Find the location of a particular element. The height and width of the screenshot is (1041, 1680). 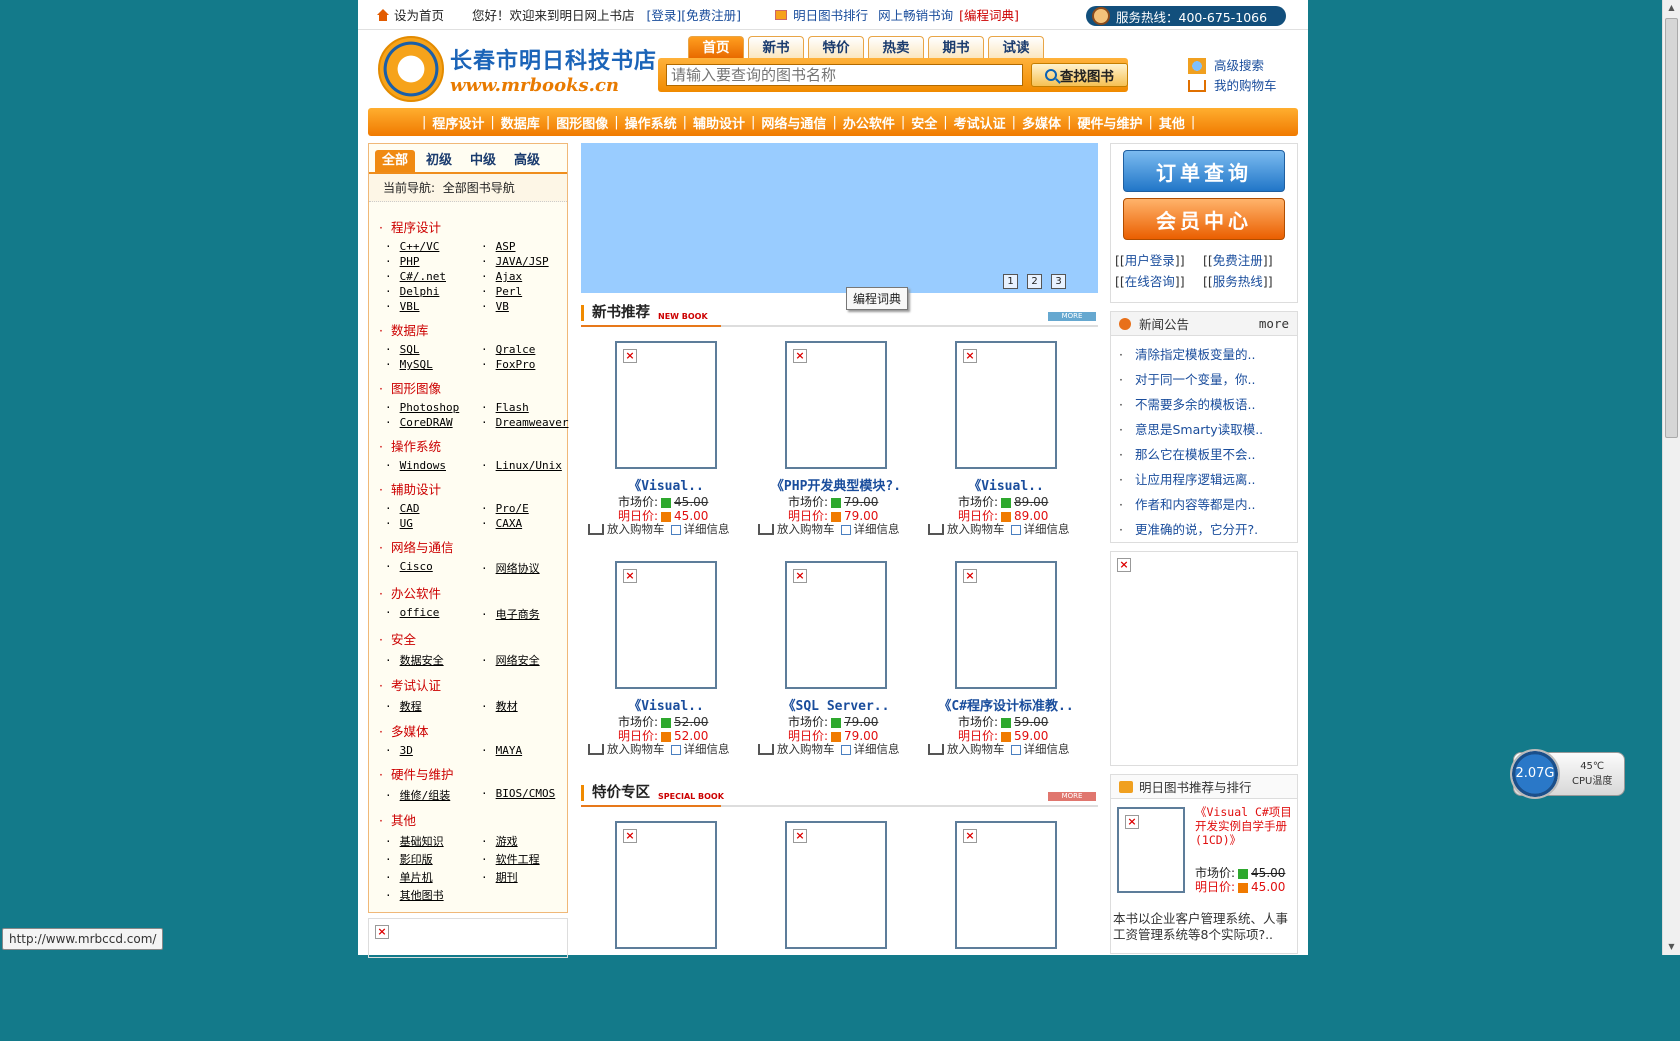

category-item-link: CAD is located at coordinates (433, 508).